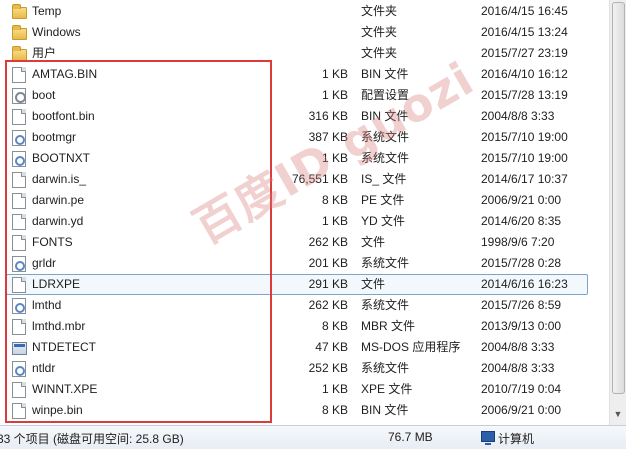 Image resolution: width=626 pixels, height=449 pixels. What do you see at coordinates (64, 347) in the screenshot?
I see `file-name: NTDETECT` at bounding box center [64, 347].